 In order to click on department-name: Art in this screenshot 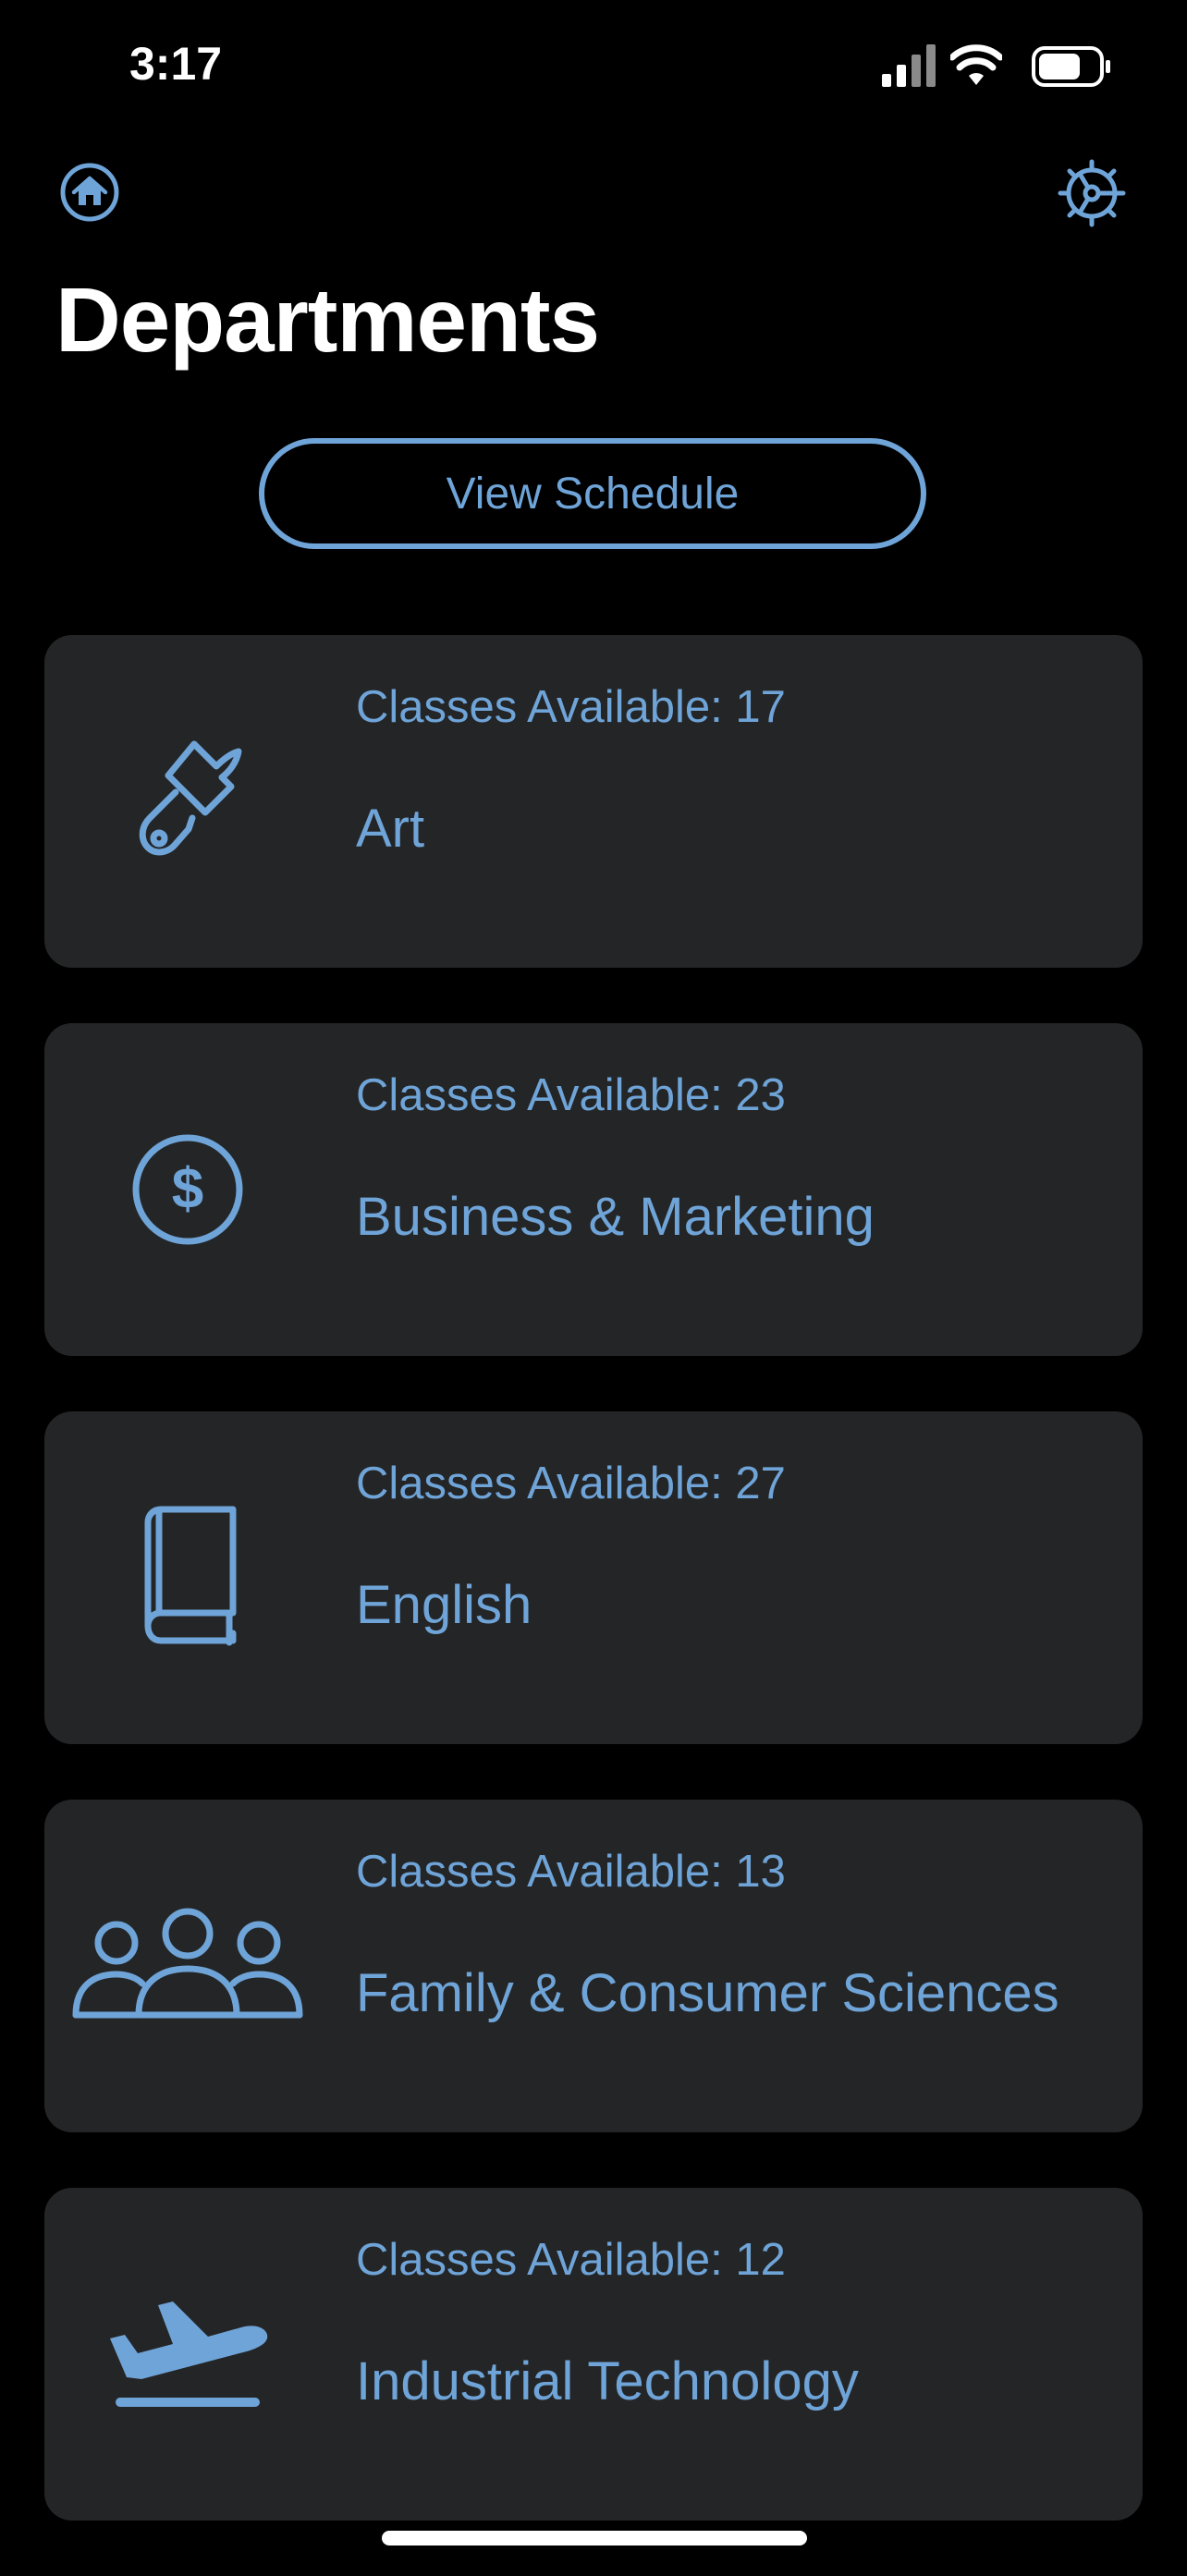, I will do `click(390, 829)`.